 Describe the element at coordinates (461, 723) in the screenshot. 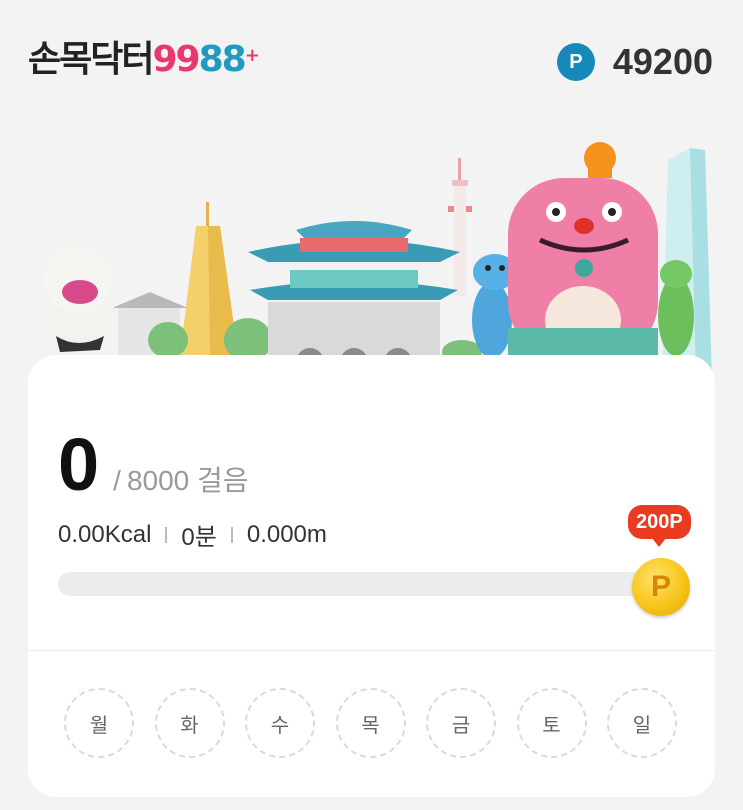

I see `weekday-circle: 금` at that location.